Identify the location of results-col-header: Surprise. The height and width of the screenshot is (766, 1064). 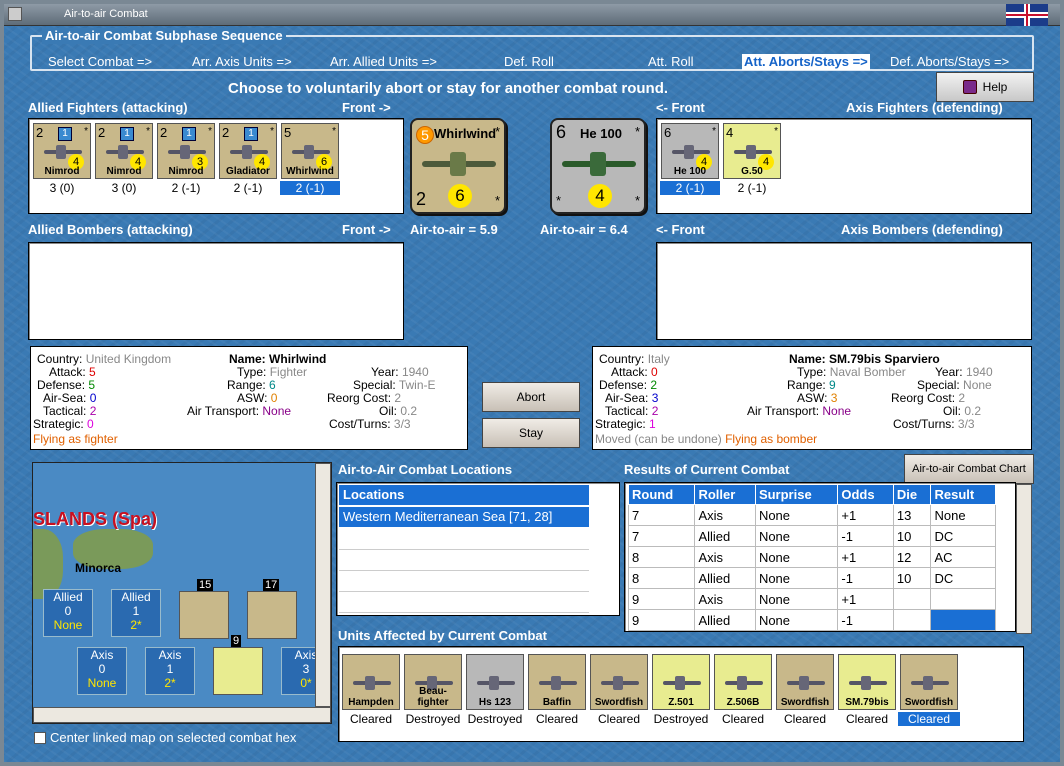
(796, 494).